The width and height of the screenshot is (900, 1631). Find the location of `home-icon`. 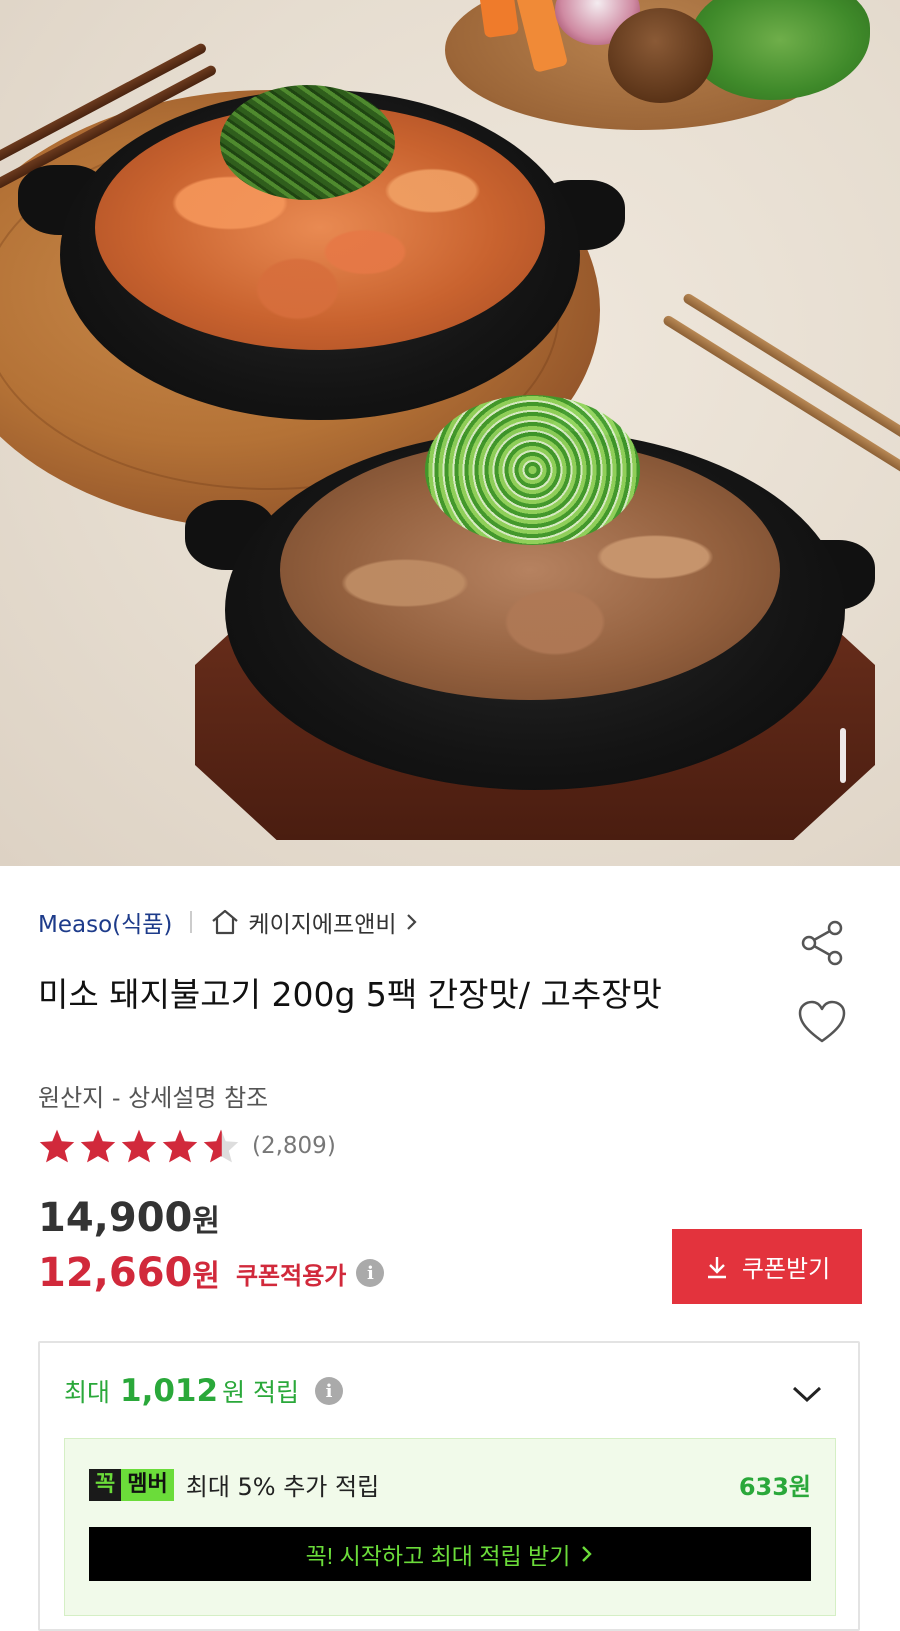

home-icon is located at coordinates (225, 922).